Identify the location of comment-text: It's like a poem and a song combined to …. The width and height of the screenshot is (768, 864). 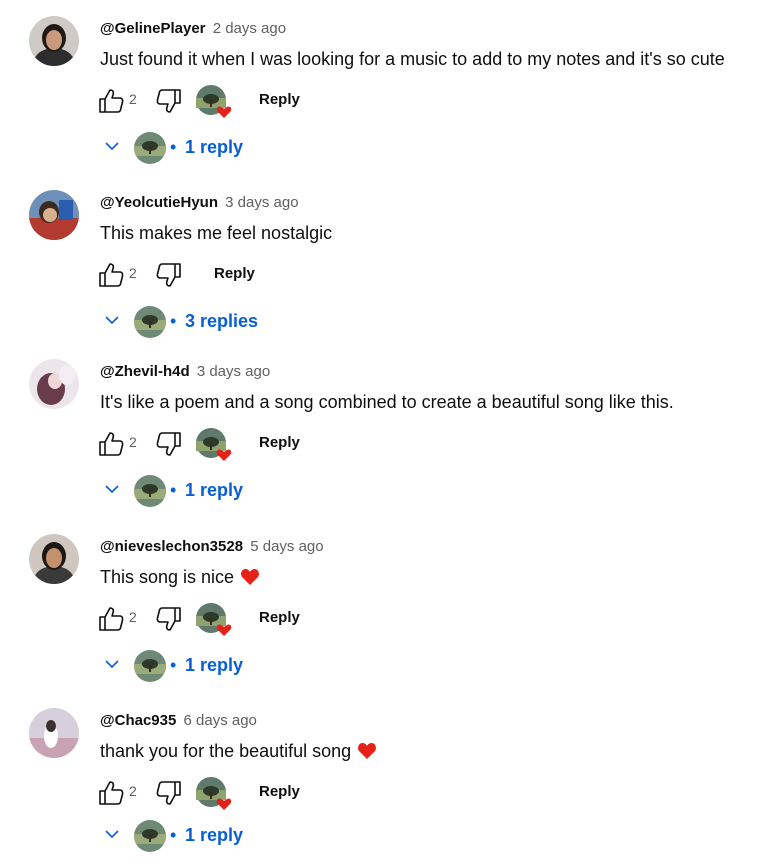
(387, 402).